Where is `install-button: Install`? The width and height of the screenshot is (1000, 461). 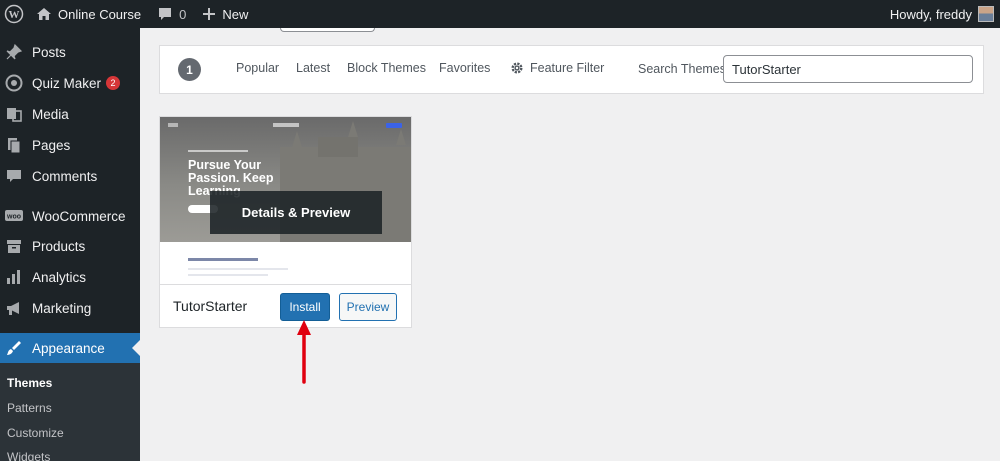 install-button: Install is located at coordinates (305, 307).